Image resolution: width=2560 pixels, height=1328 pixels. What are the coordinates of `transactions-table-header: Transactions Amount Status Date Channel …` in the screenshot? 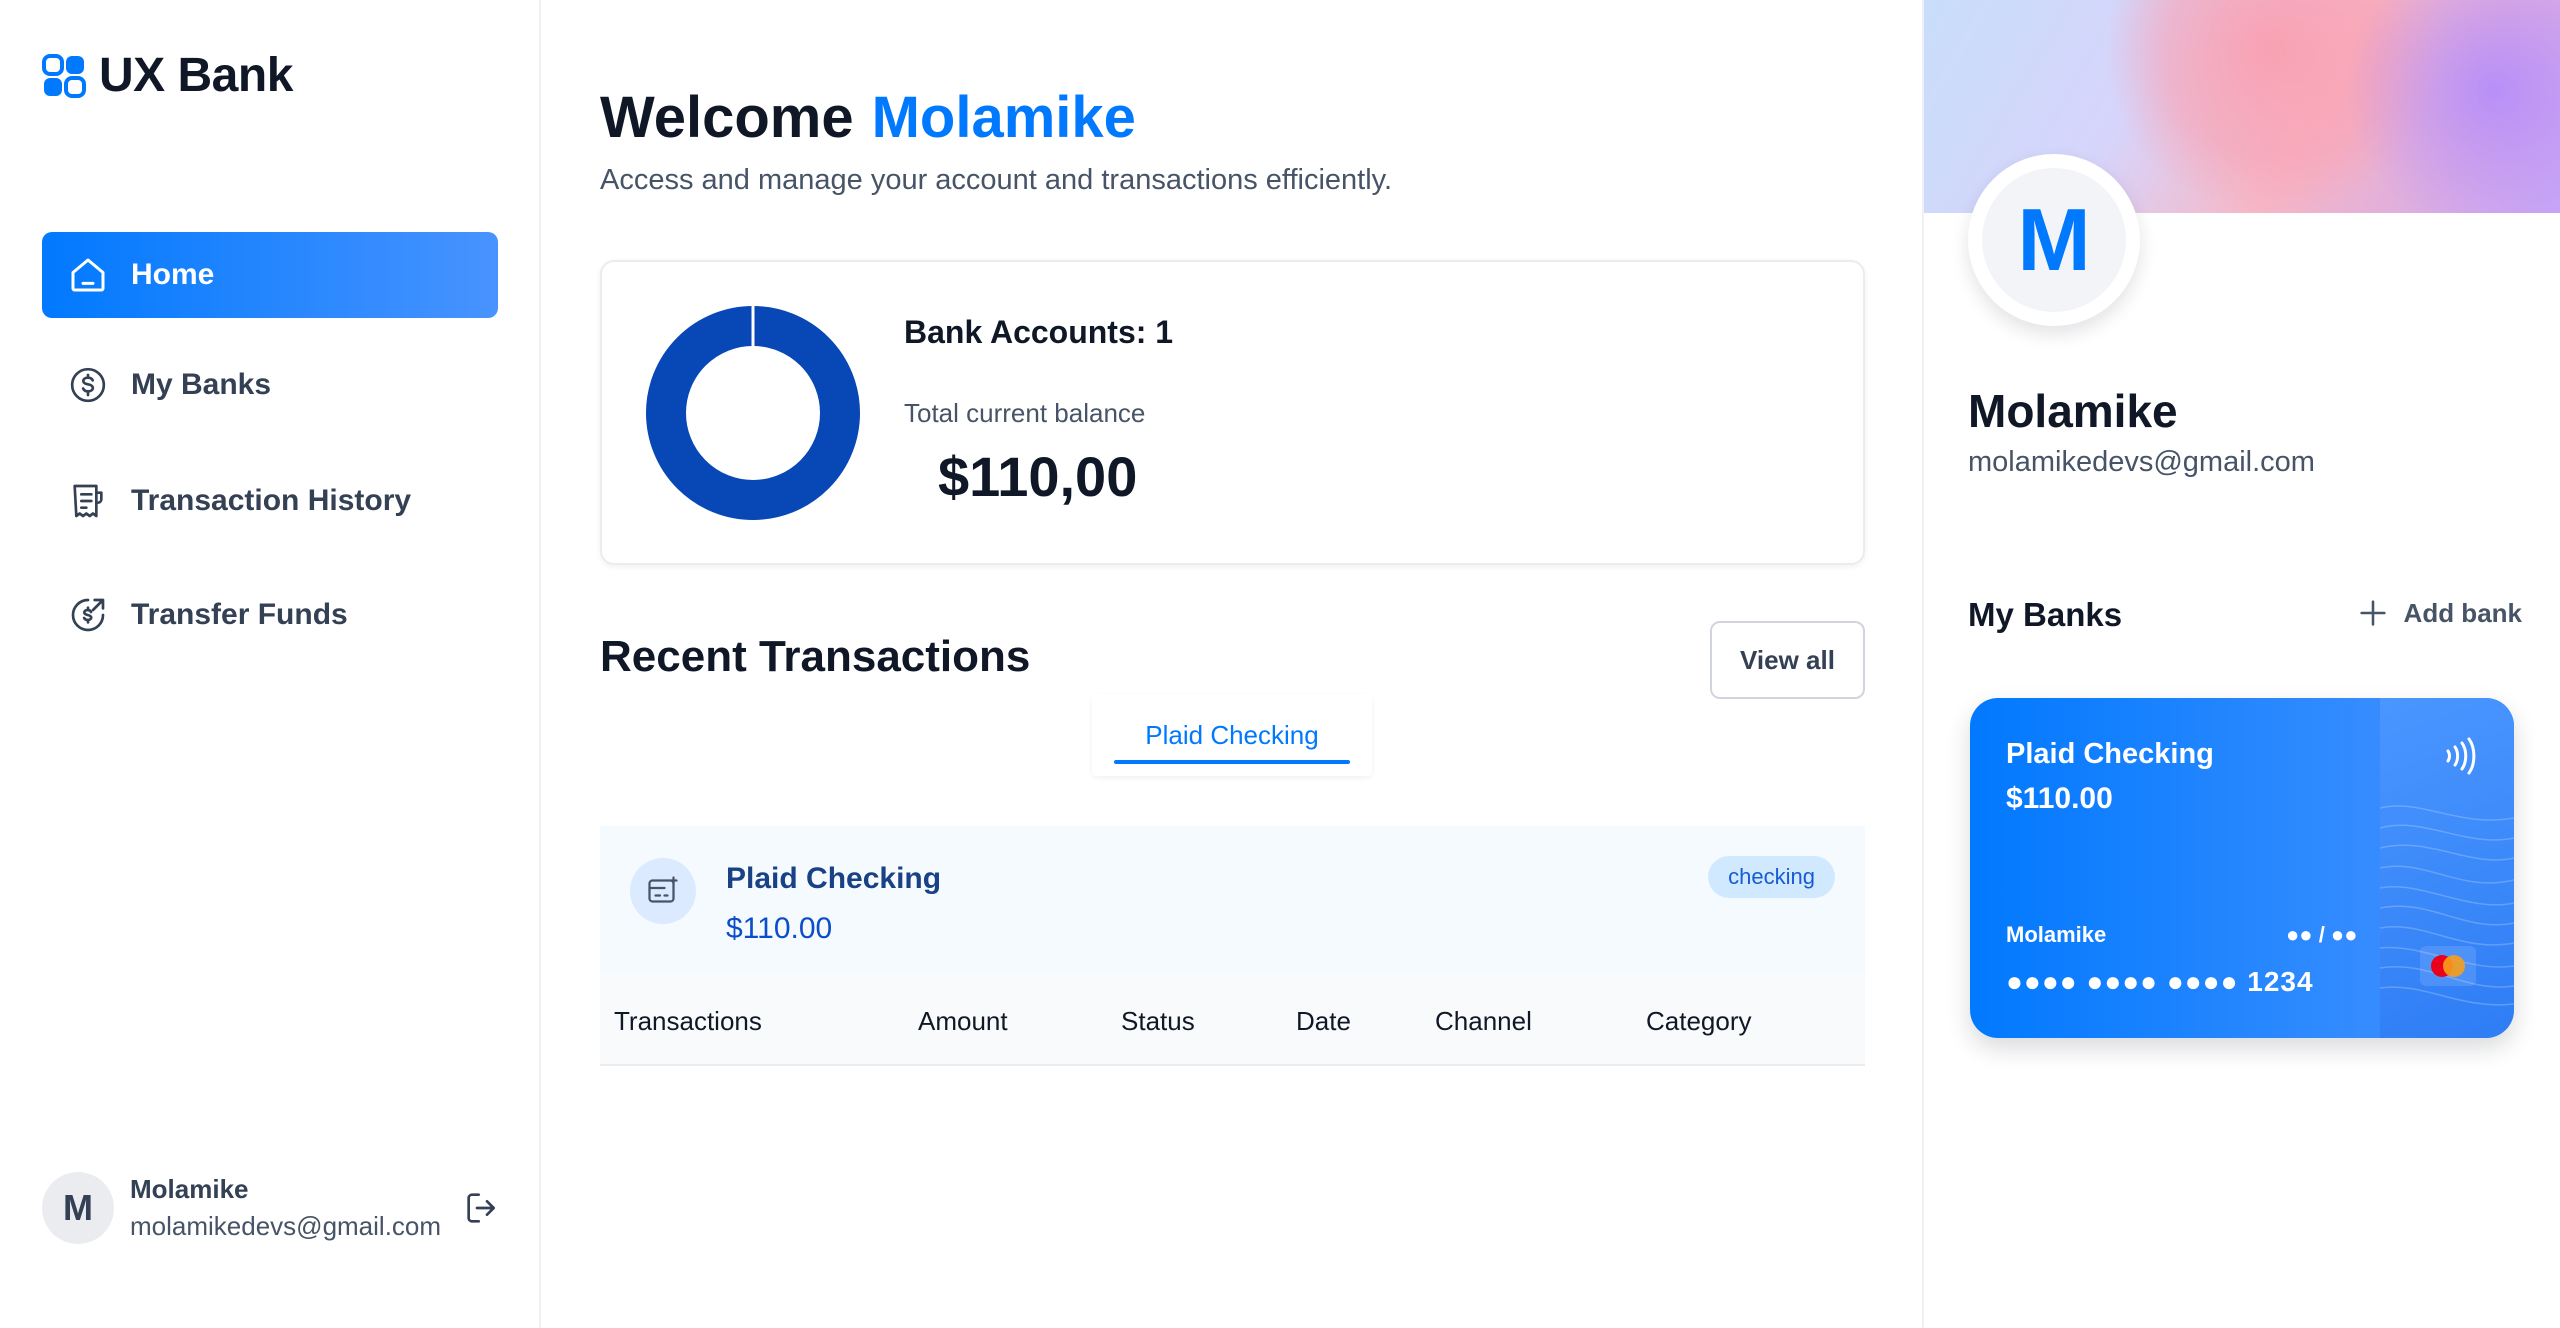 It's located at (1232, 1020).